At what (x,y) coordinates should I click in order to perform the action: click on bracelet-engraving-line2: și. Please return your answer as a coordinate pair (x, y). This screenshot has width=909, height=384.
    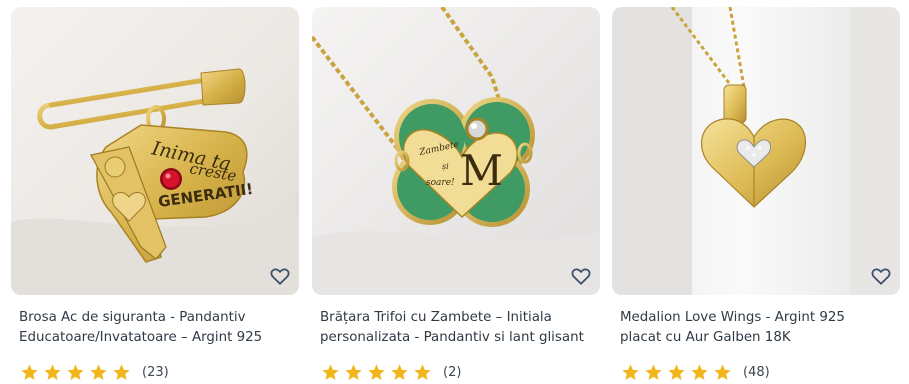
    Looking at the image, I should click on (445, 166).